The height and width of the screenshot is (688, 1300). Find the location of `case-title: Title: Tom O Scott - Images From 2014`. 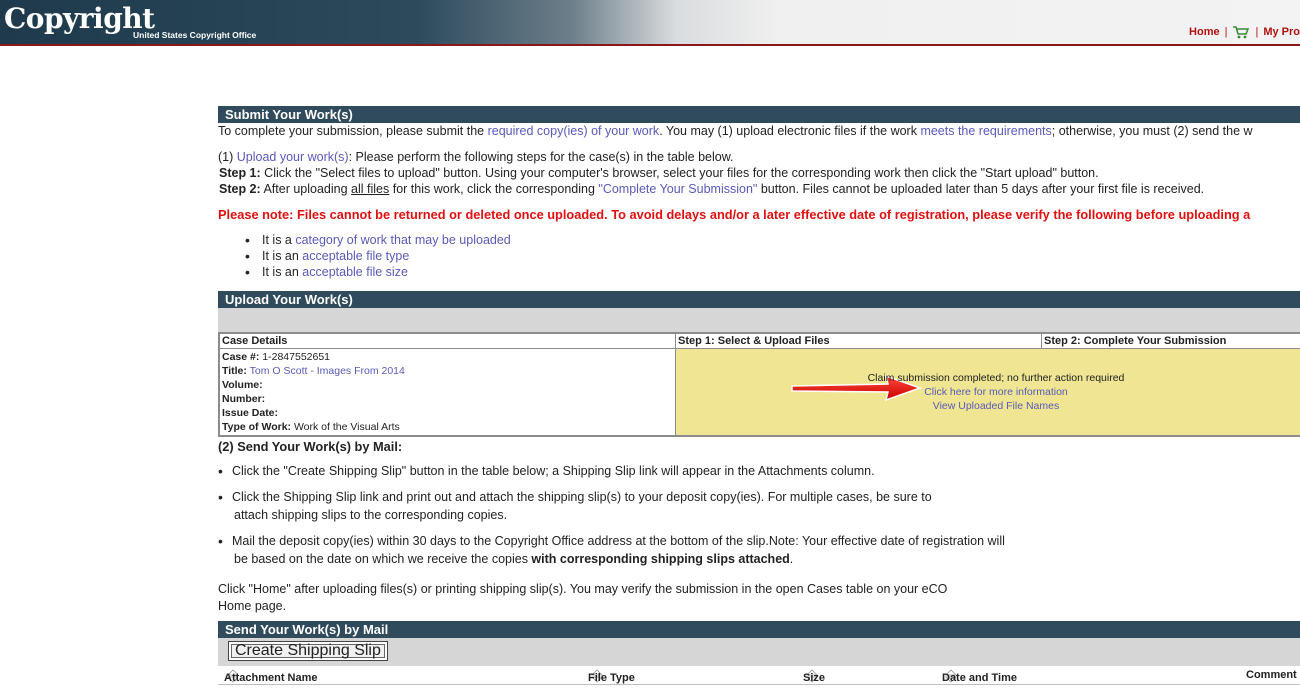

case-title: Title: Tom O Scott - Images From 2014 is located at coordinates (447, 371).